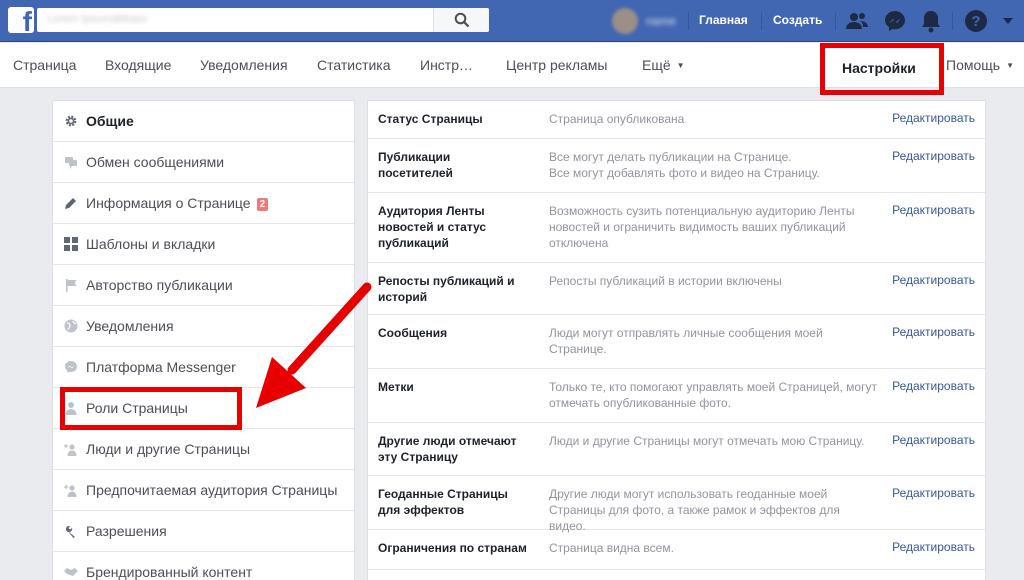  I want to click on flag-icon, so click(71, 285).